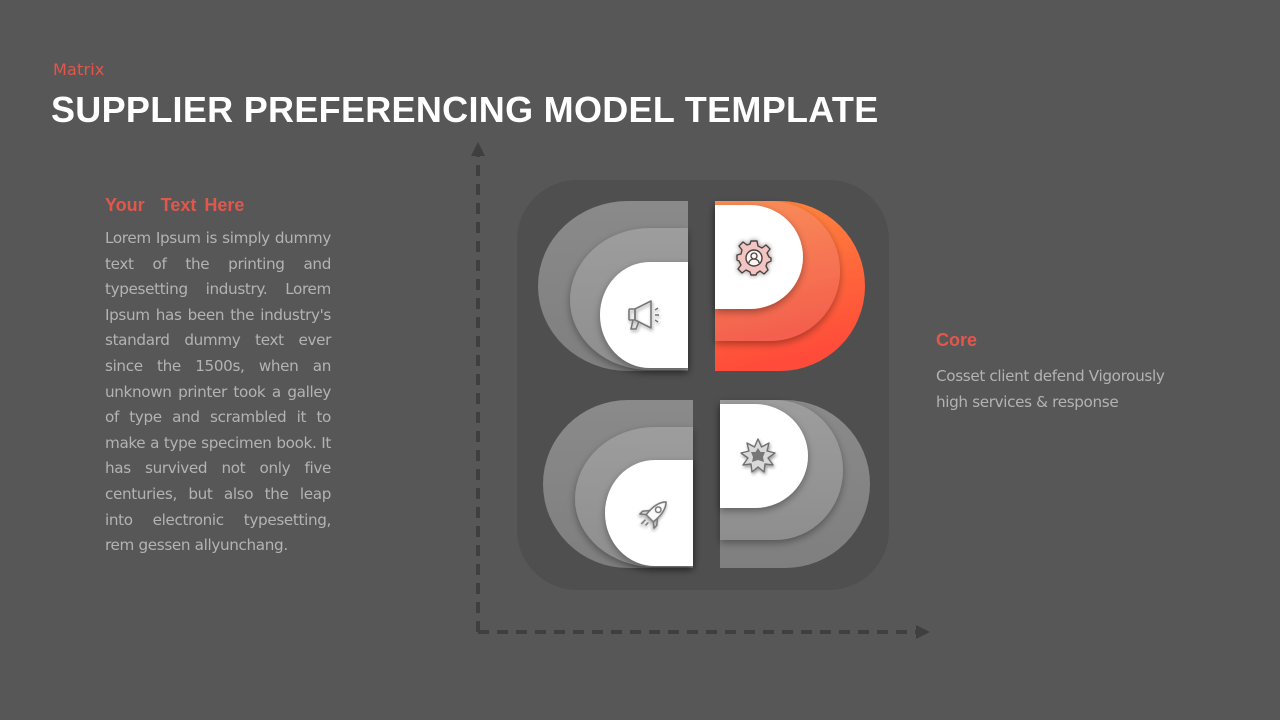  Describe the element at coordinates (923, 632) in the screenshot. I see `x-axis-arrowhead-icon` at that location.